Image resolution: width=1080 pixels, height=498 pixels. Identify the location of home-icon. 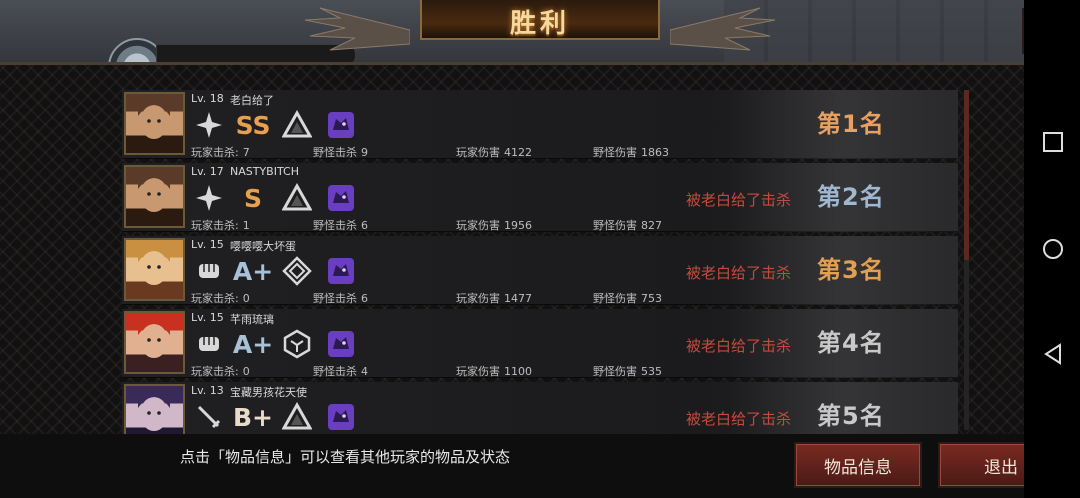
(1053, 249).